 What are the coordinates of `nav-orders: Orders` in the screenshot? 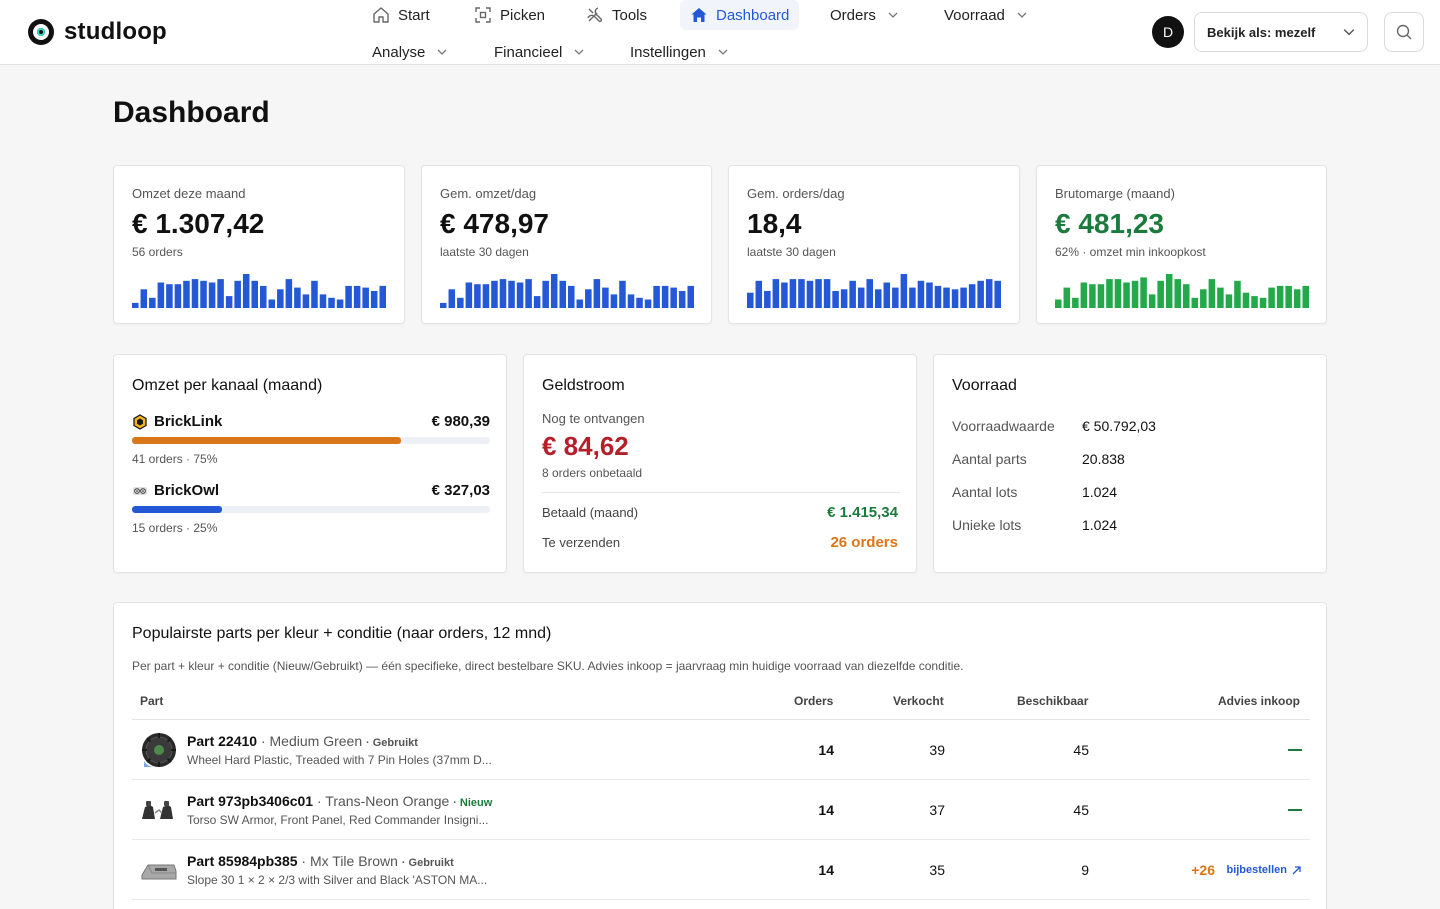 It's located at (864, 15).